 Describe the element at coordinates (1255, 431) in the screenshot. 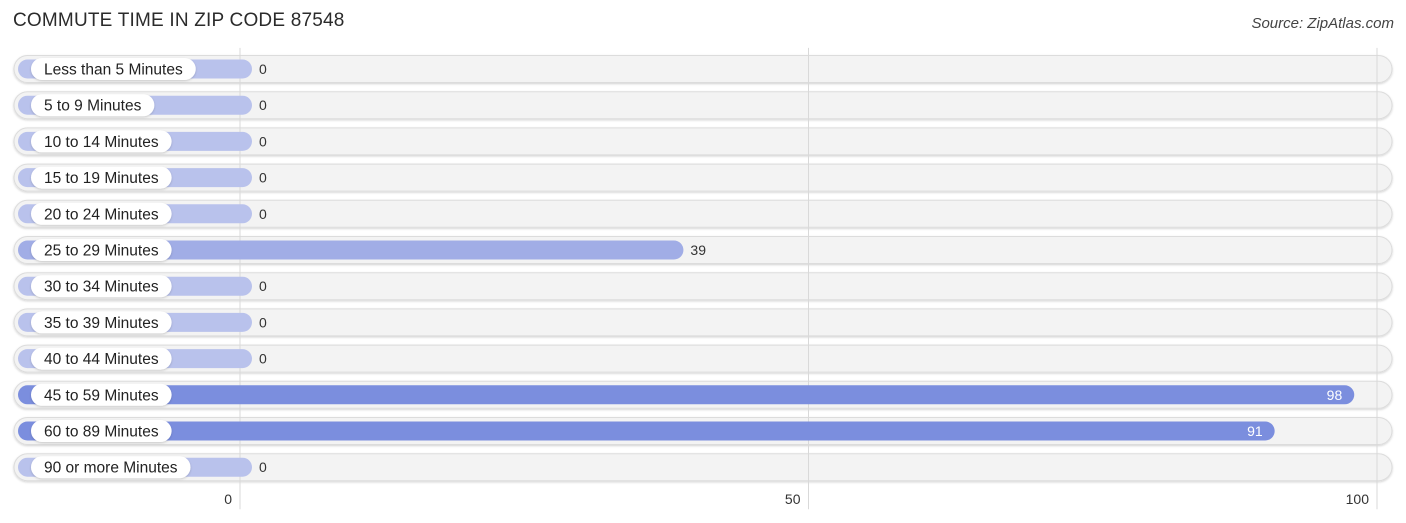

I see `value-label: 91` at that location.